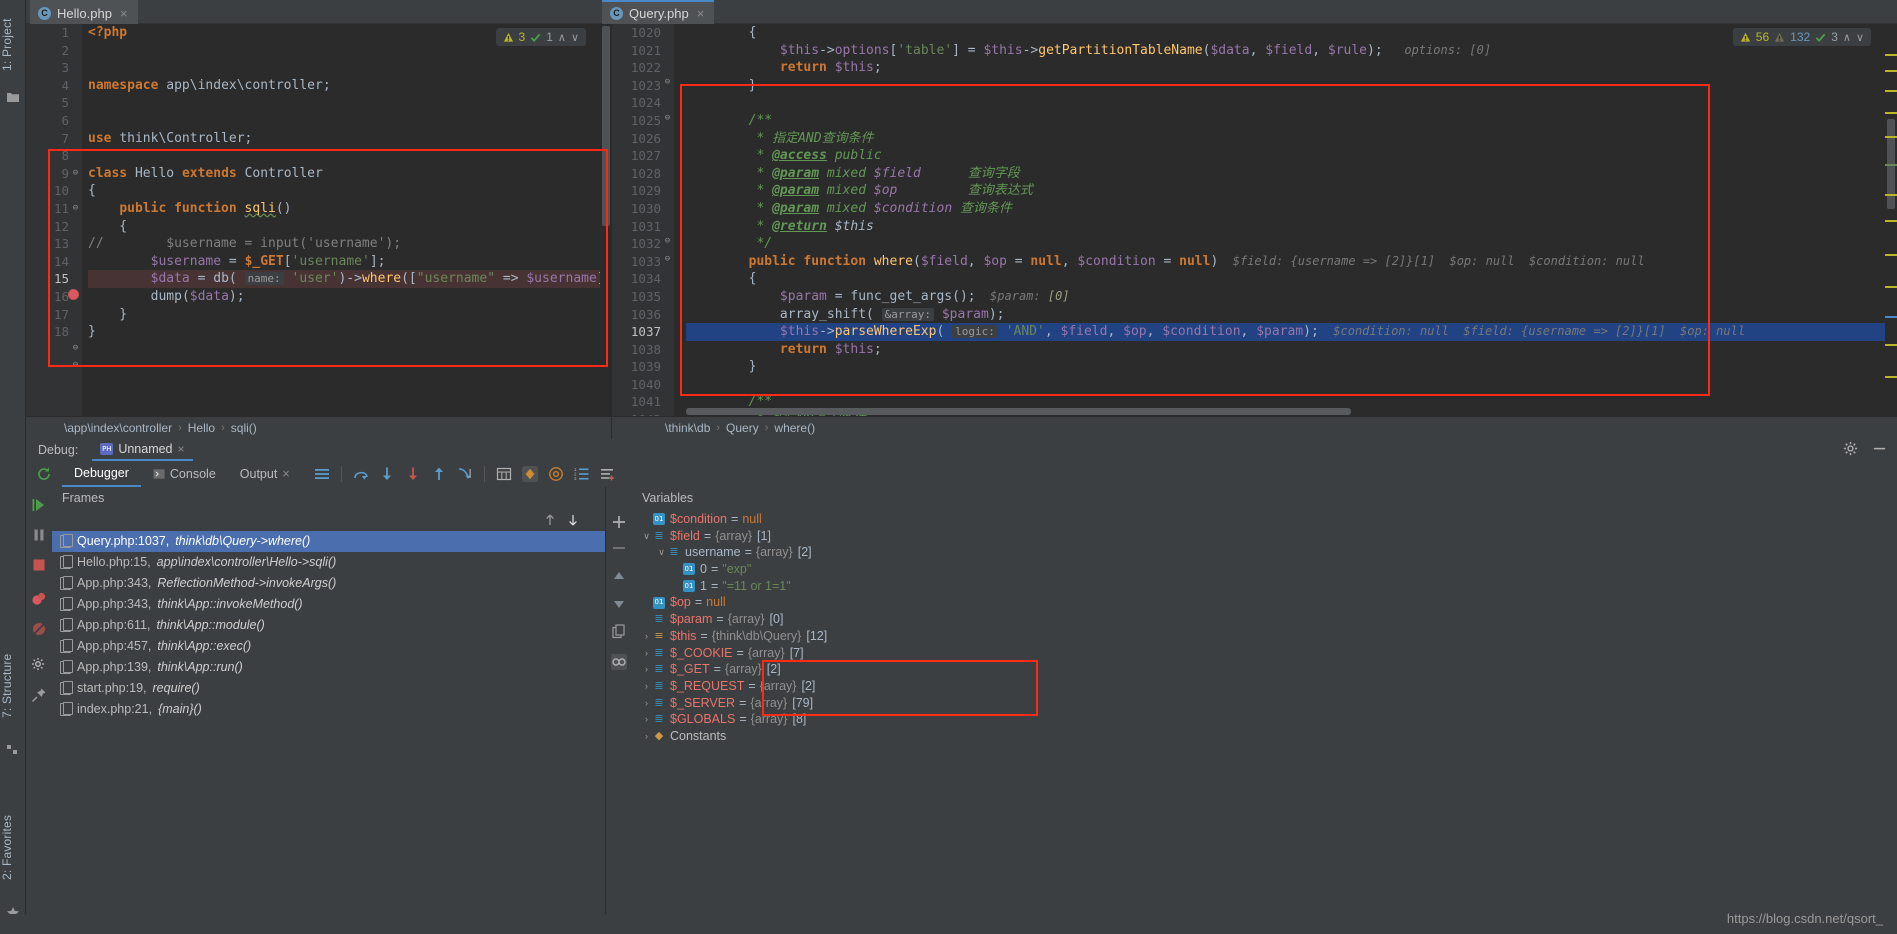 This screenshot has height=934, width=1897. I want to click on line-number: 15, so click(54, 279).